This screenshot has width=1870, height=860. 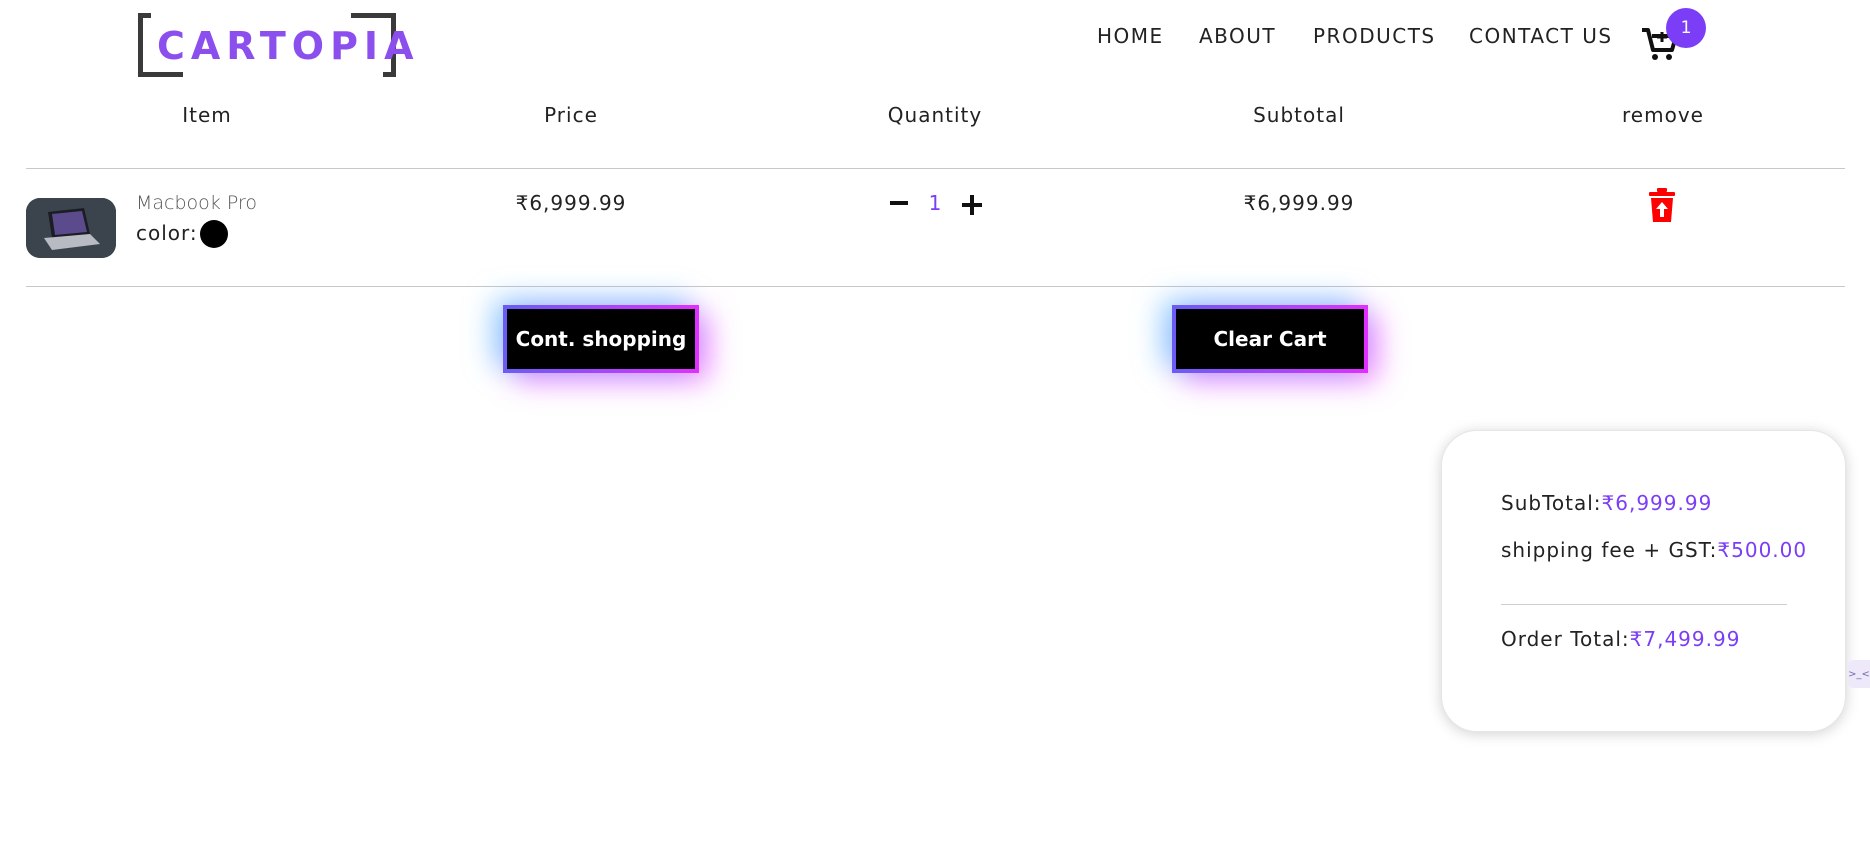 I want to click on summary-order-total: Order Total:₹7,499.99, so click(x=1620, y=639).